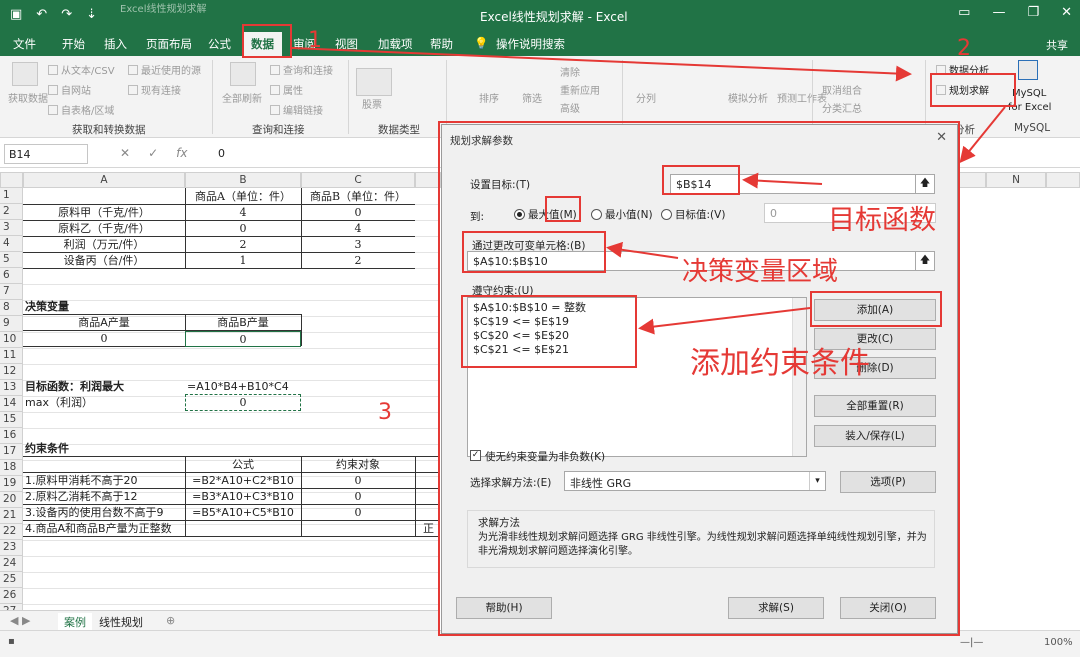 This screenshot has height=657, width=1080. I want to click on cell-c2: 0, so click(358, 213).